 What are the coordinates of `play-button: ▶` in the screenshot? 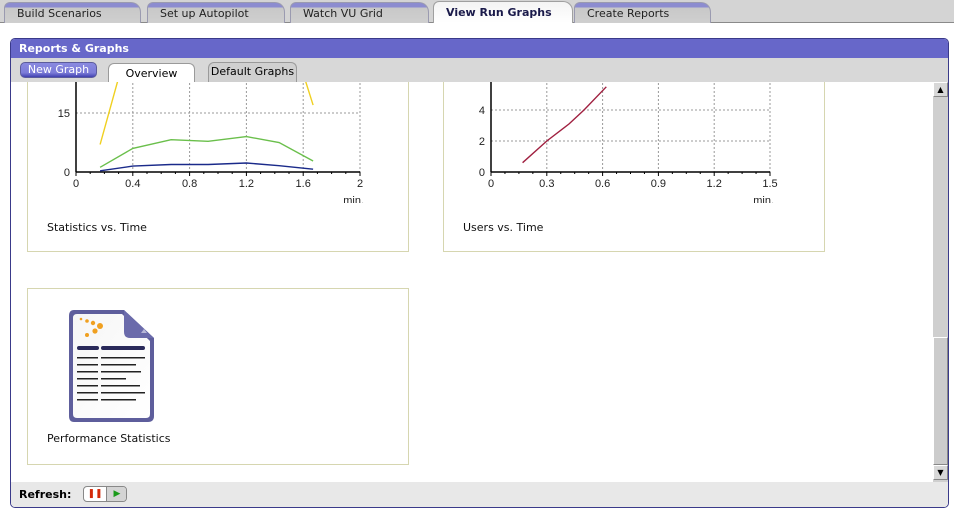 It's located at (116, 494).